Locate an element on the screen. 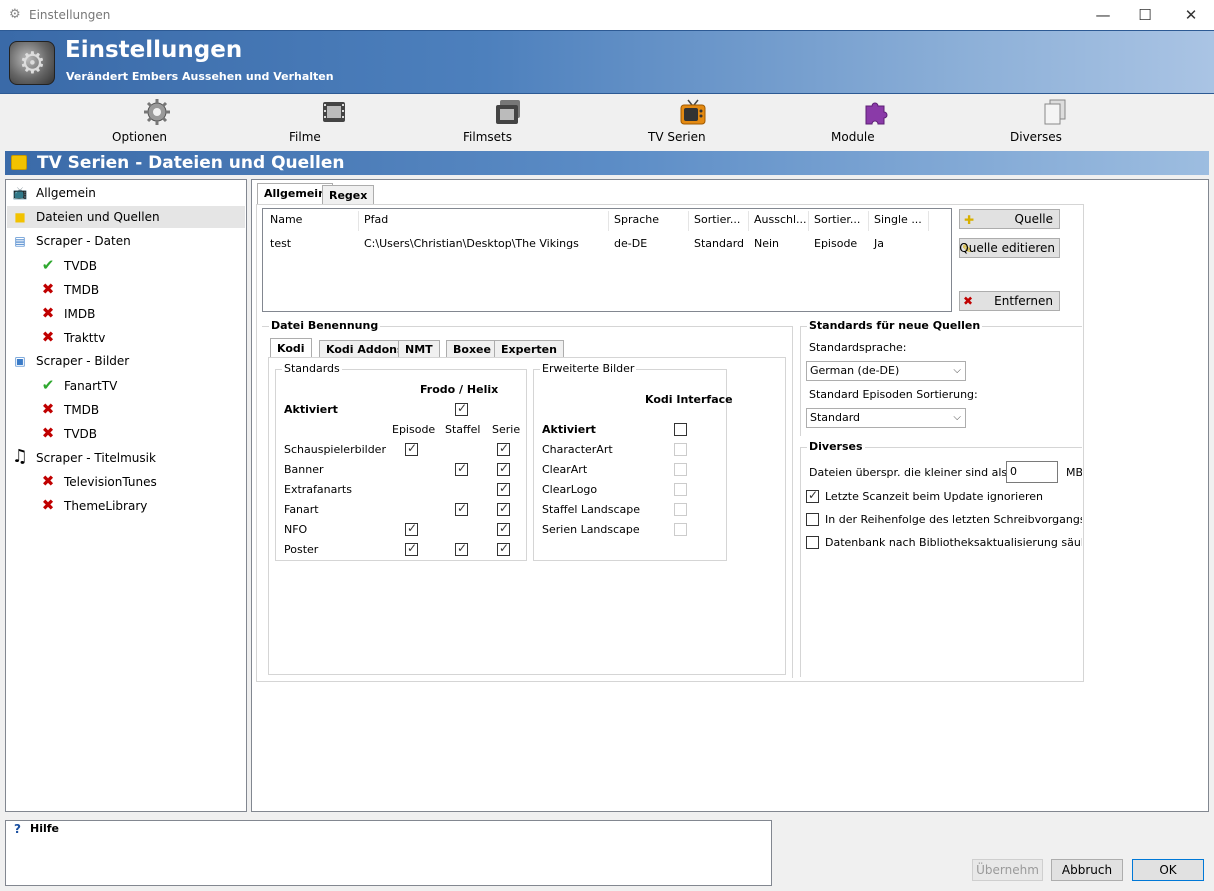 This screenshot has height=891, width=1214. write-order-checkbox is located at coordinates (812, 519).